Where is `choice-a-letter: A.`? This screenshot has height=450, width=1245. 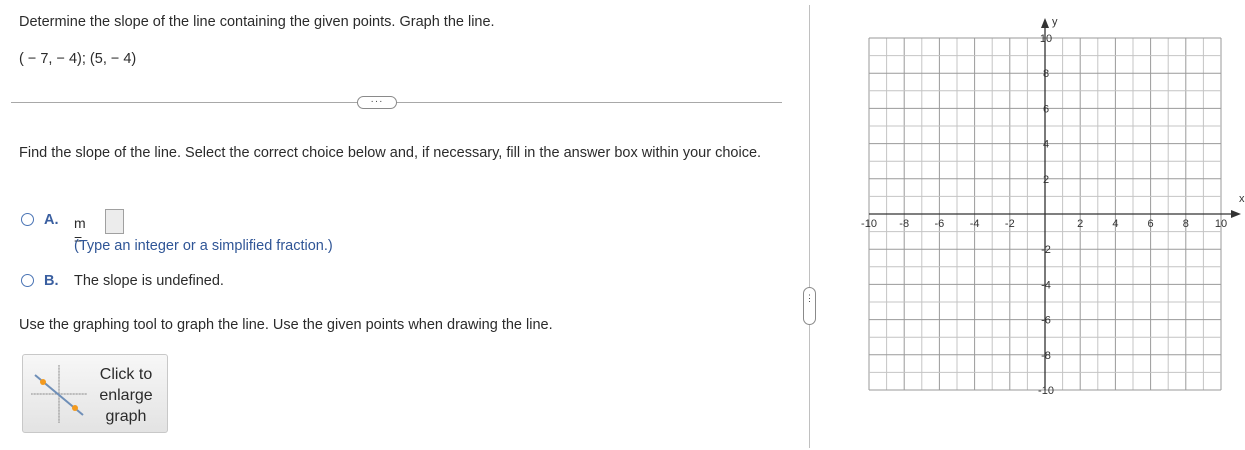
choice-a-letter: A. is located at coordinates (51, 220).